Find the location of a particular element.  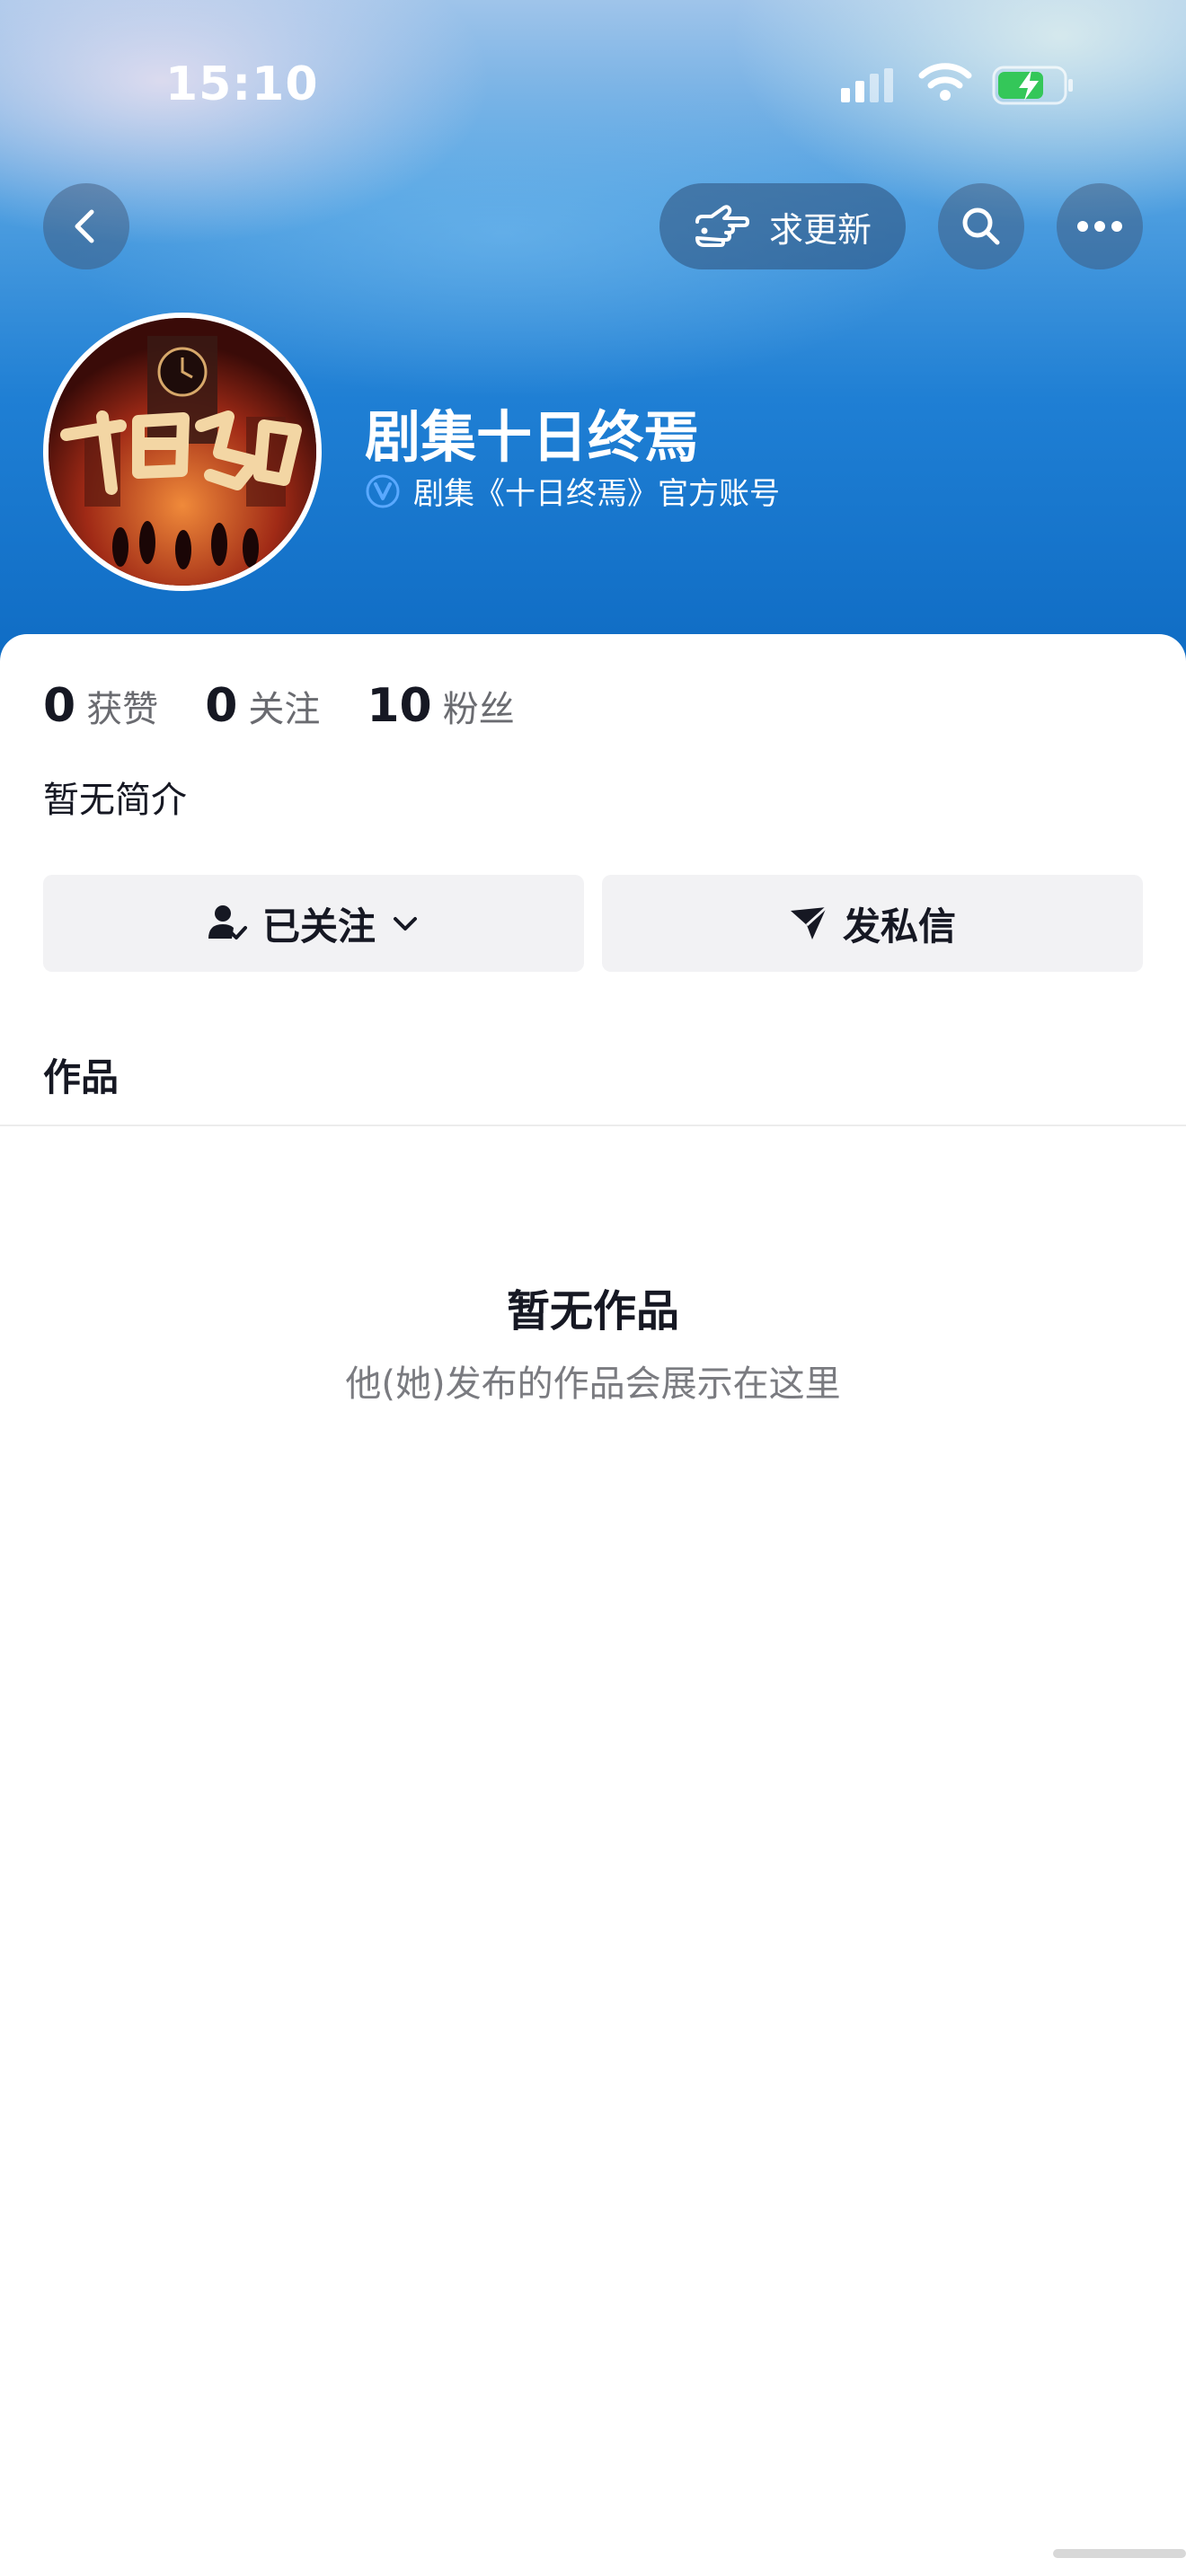

stat-likes: 0 获赞 is located at coordinates (100, 706).